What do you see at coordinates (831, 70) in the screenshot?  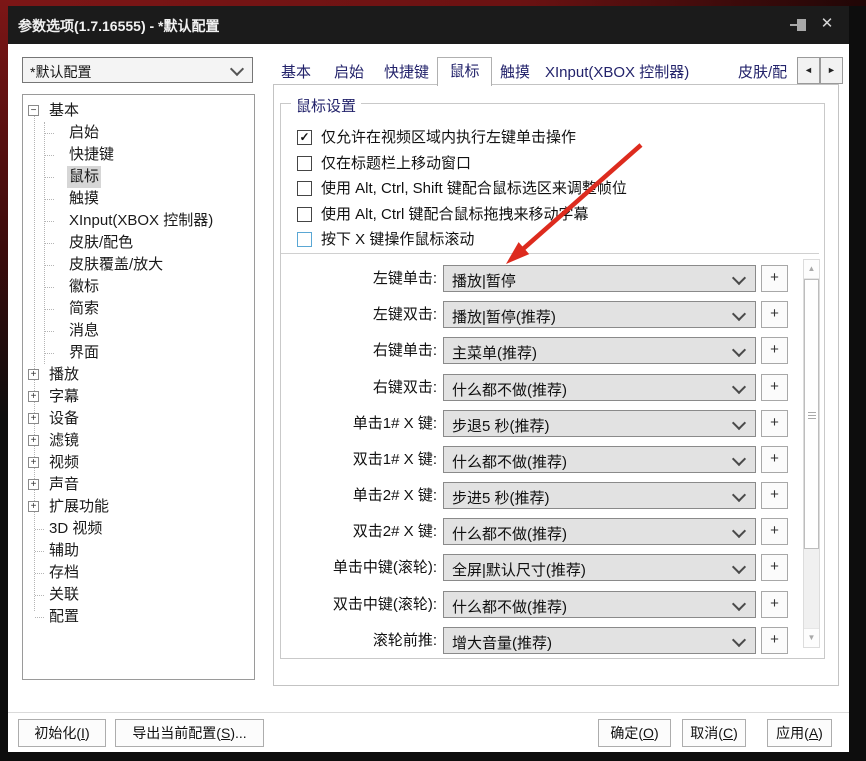 I see `tab-scroll-right-icon: ►` at bounding box center [831, 70].